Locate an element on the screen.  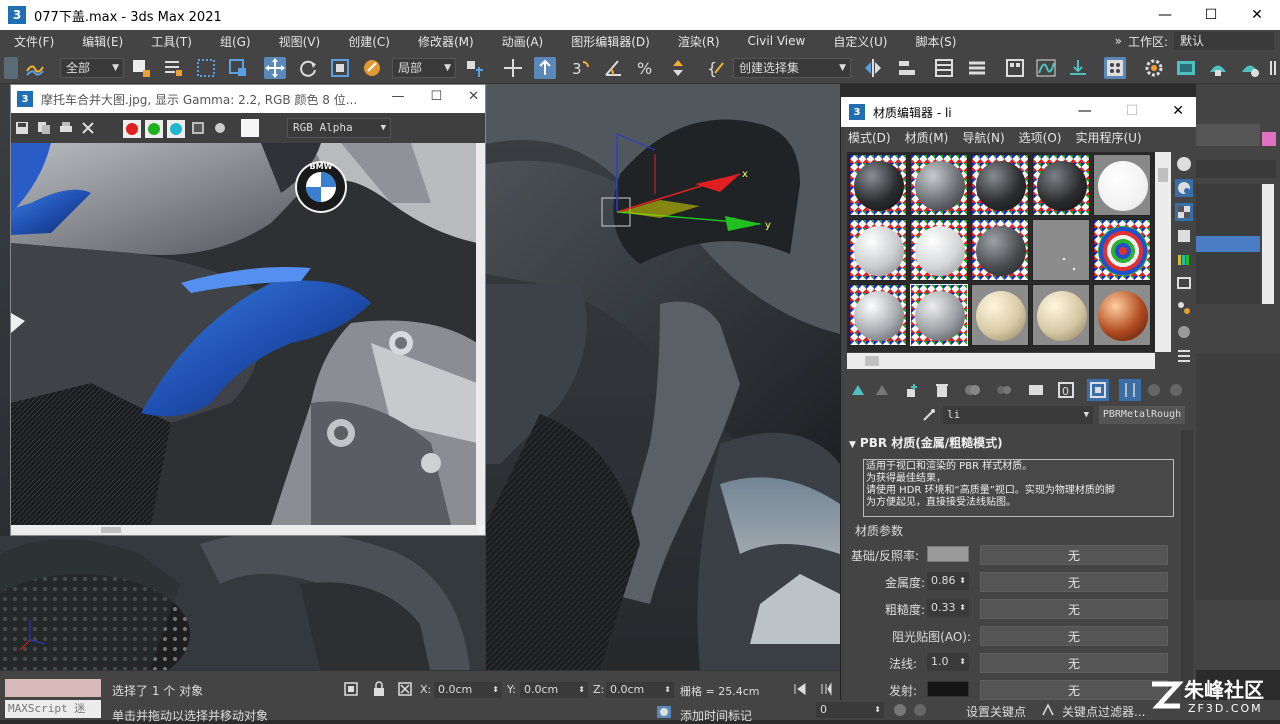
mat-menu-material: 材质(M) is located at coordinates (927, 137).